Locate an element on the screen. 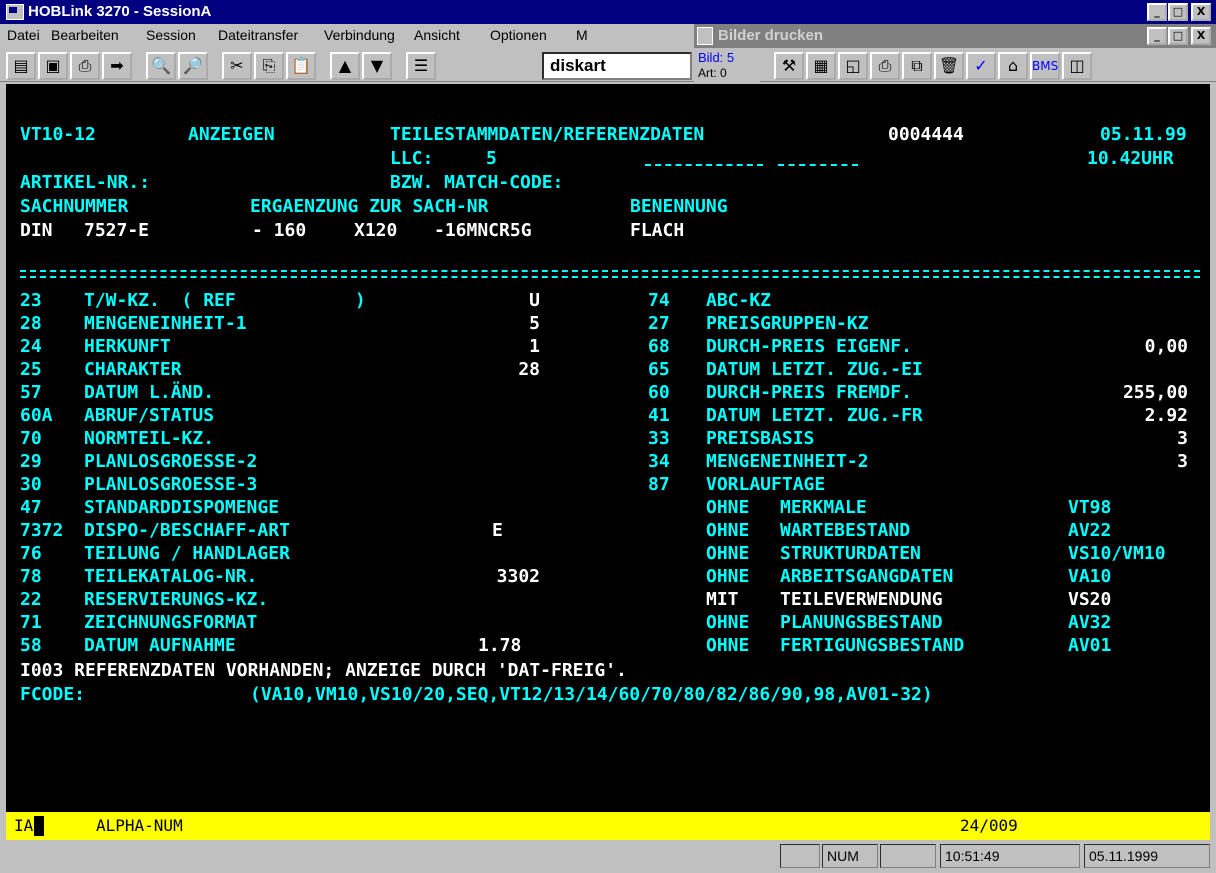 This screenshot has height=873, width=1216. menu-dateitransfer: Dateitransfer is located at coordinates (258, 35).